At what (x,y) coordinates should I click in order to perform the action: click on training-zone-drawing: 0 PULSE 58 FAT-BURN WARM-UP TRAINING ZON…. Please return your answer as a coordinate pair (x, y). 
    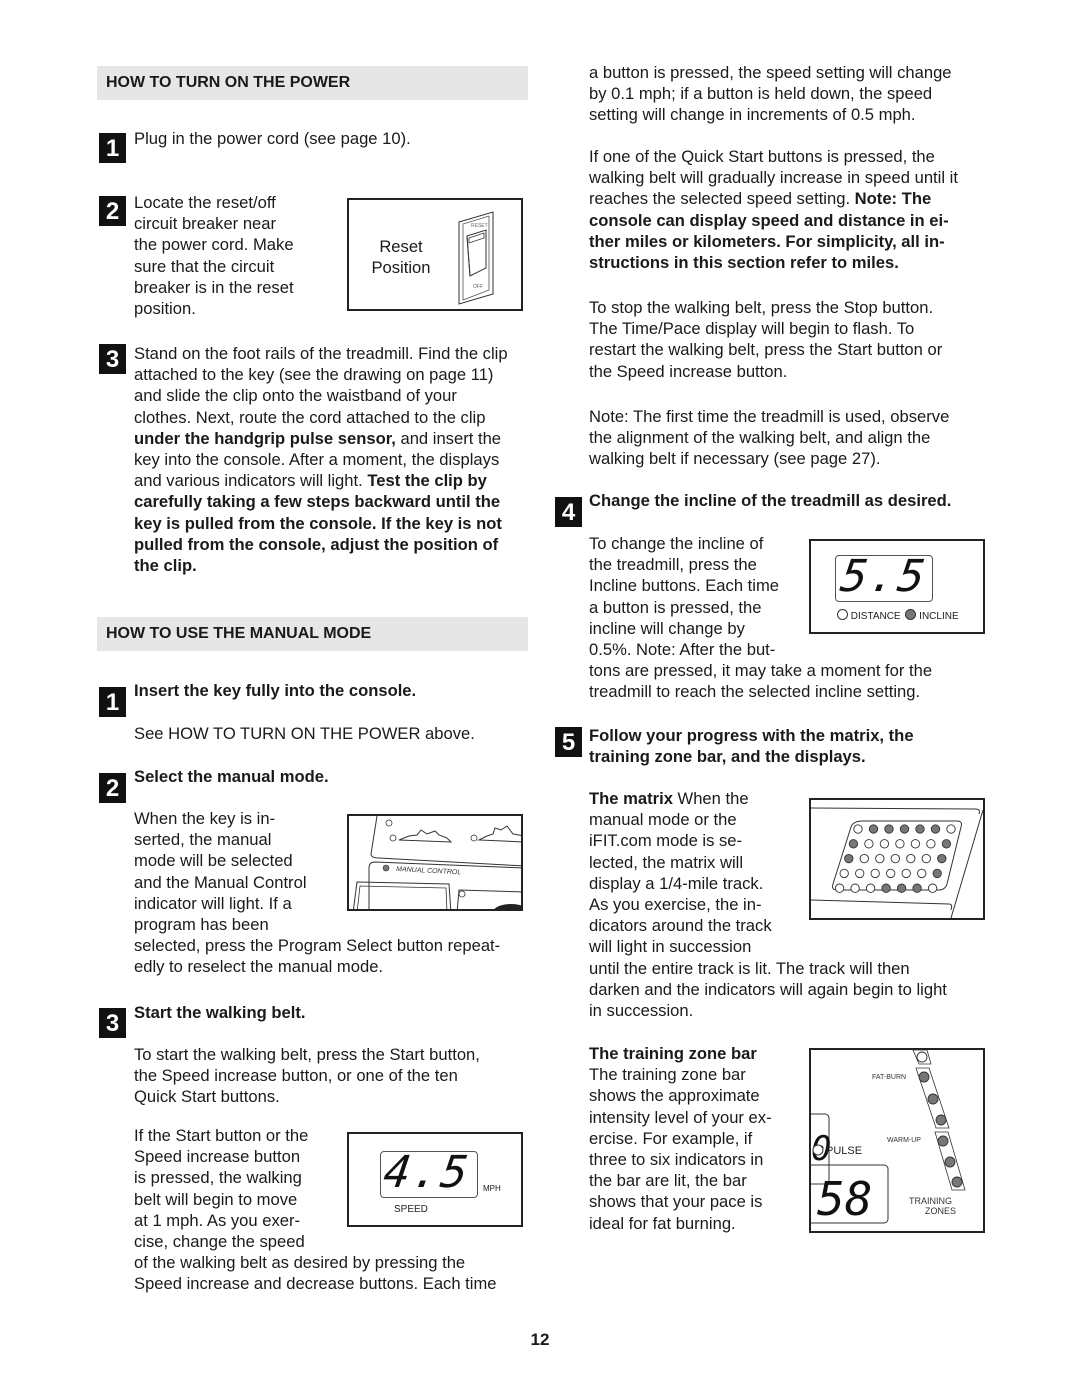
    Looking at the image, I should click on (888, 1138).